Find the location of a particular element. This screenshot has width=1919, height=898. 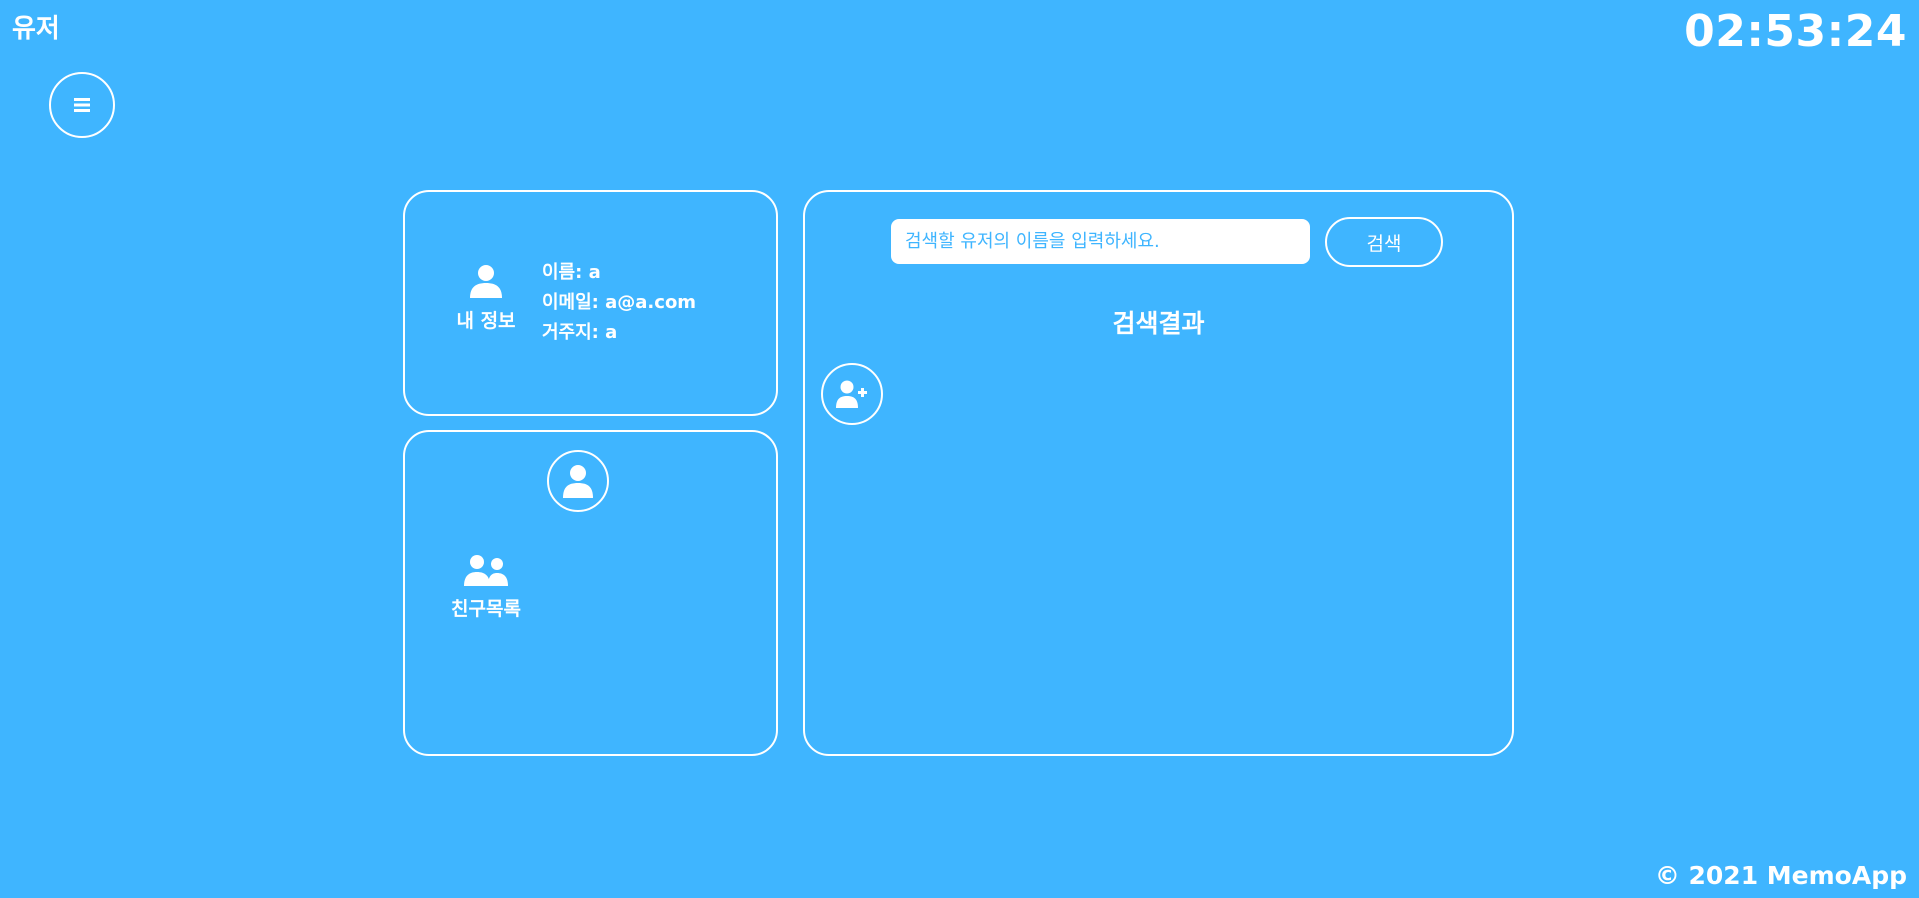

search-button: 검색 is located at coordinates (1384, 242).